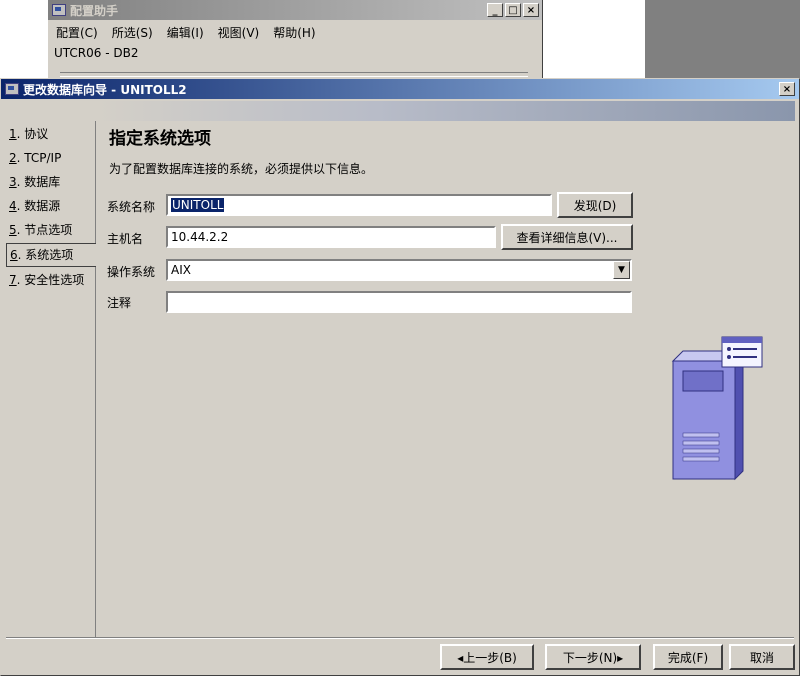 The width and height of the screenshot is (800, 676). Describe the element at coordinates (241, 169) in the screenshot. I see `page-description: 为了配置数据库连接的系统，必须提供以下信息。` at that location.